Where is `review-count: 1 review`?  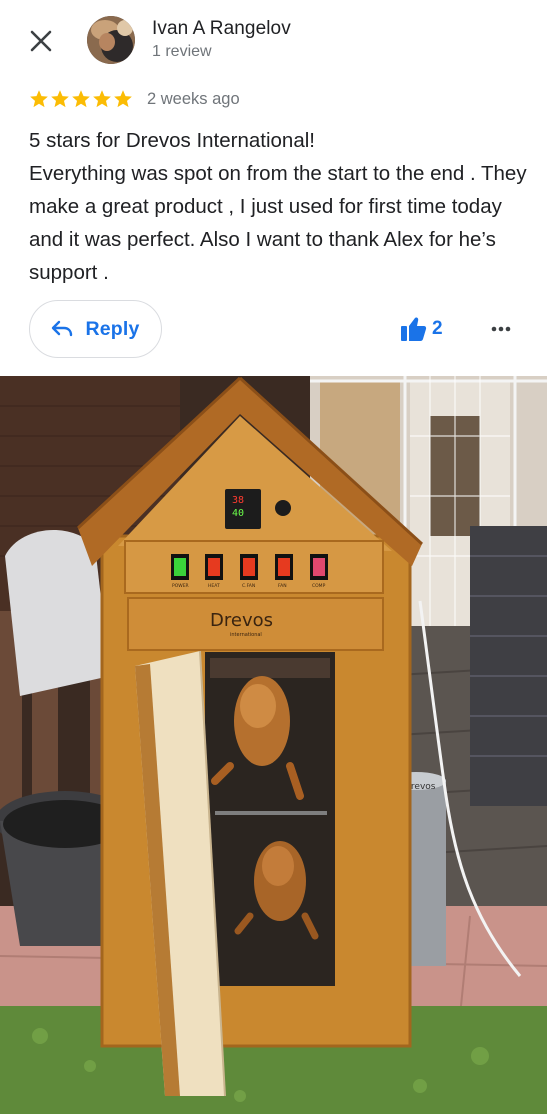 review-count: 1 review is located at coordinates (182, 51).